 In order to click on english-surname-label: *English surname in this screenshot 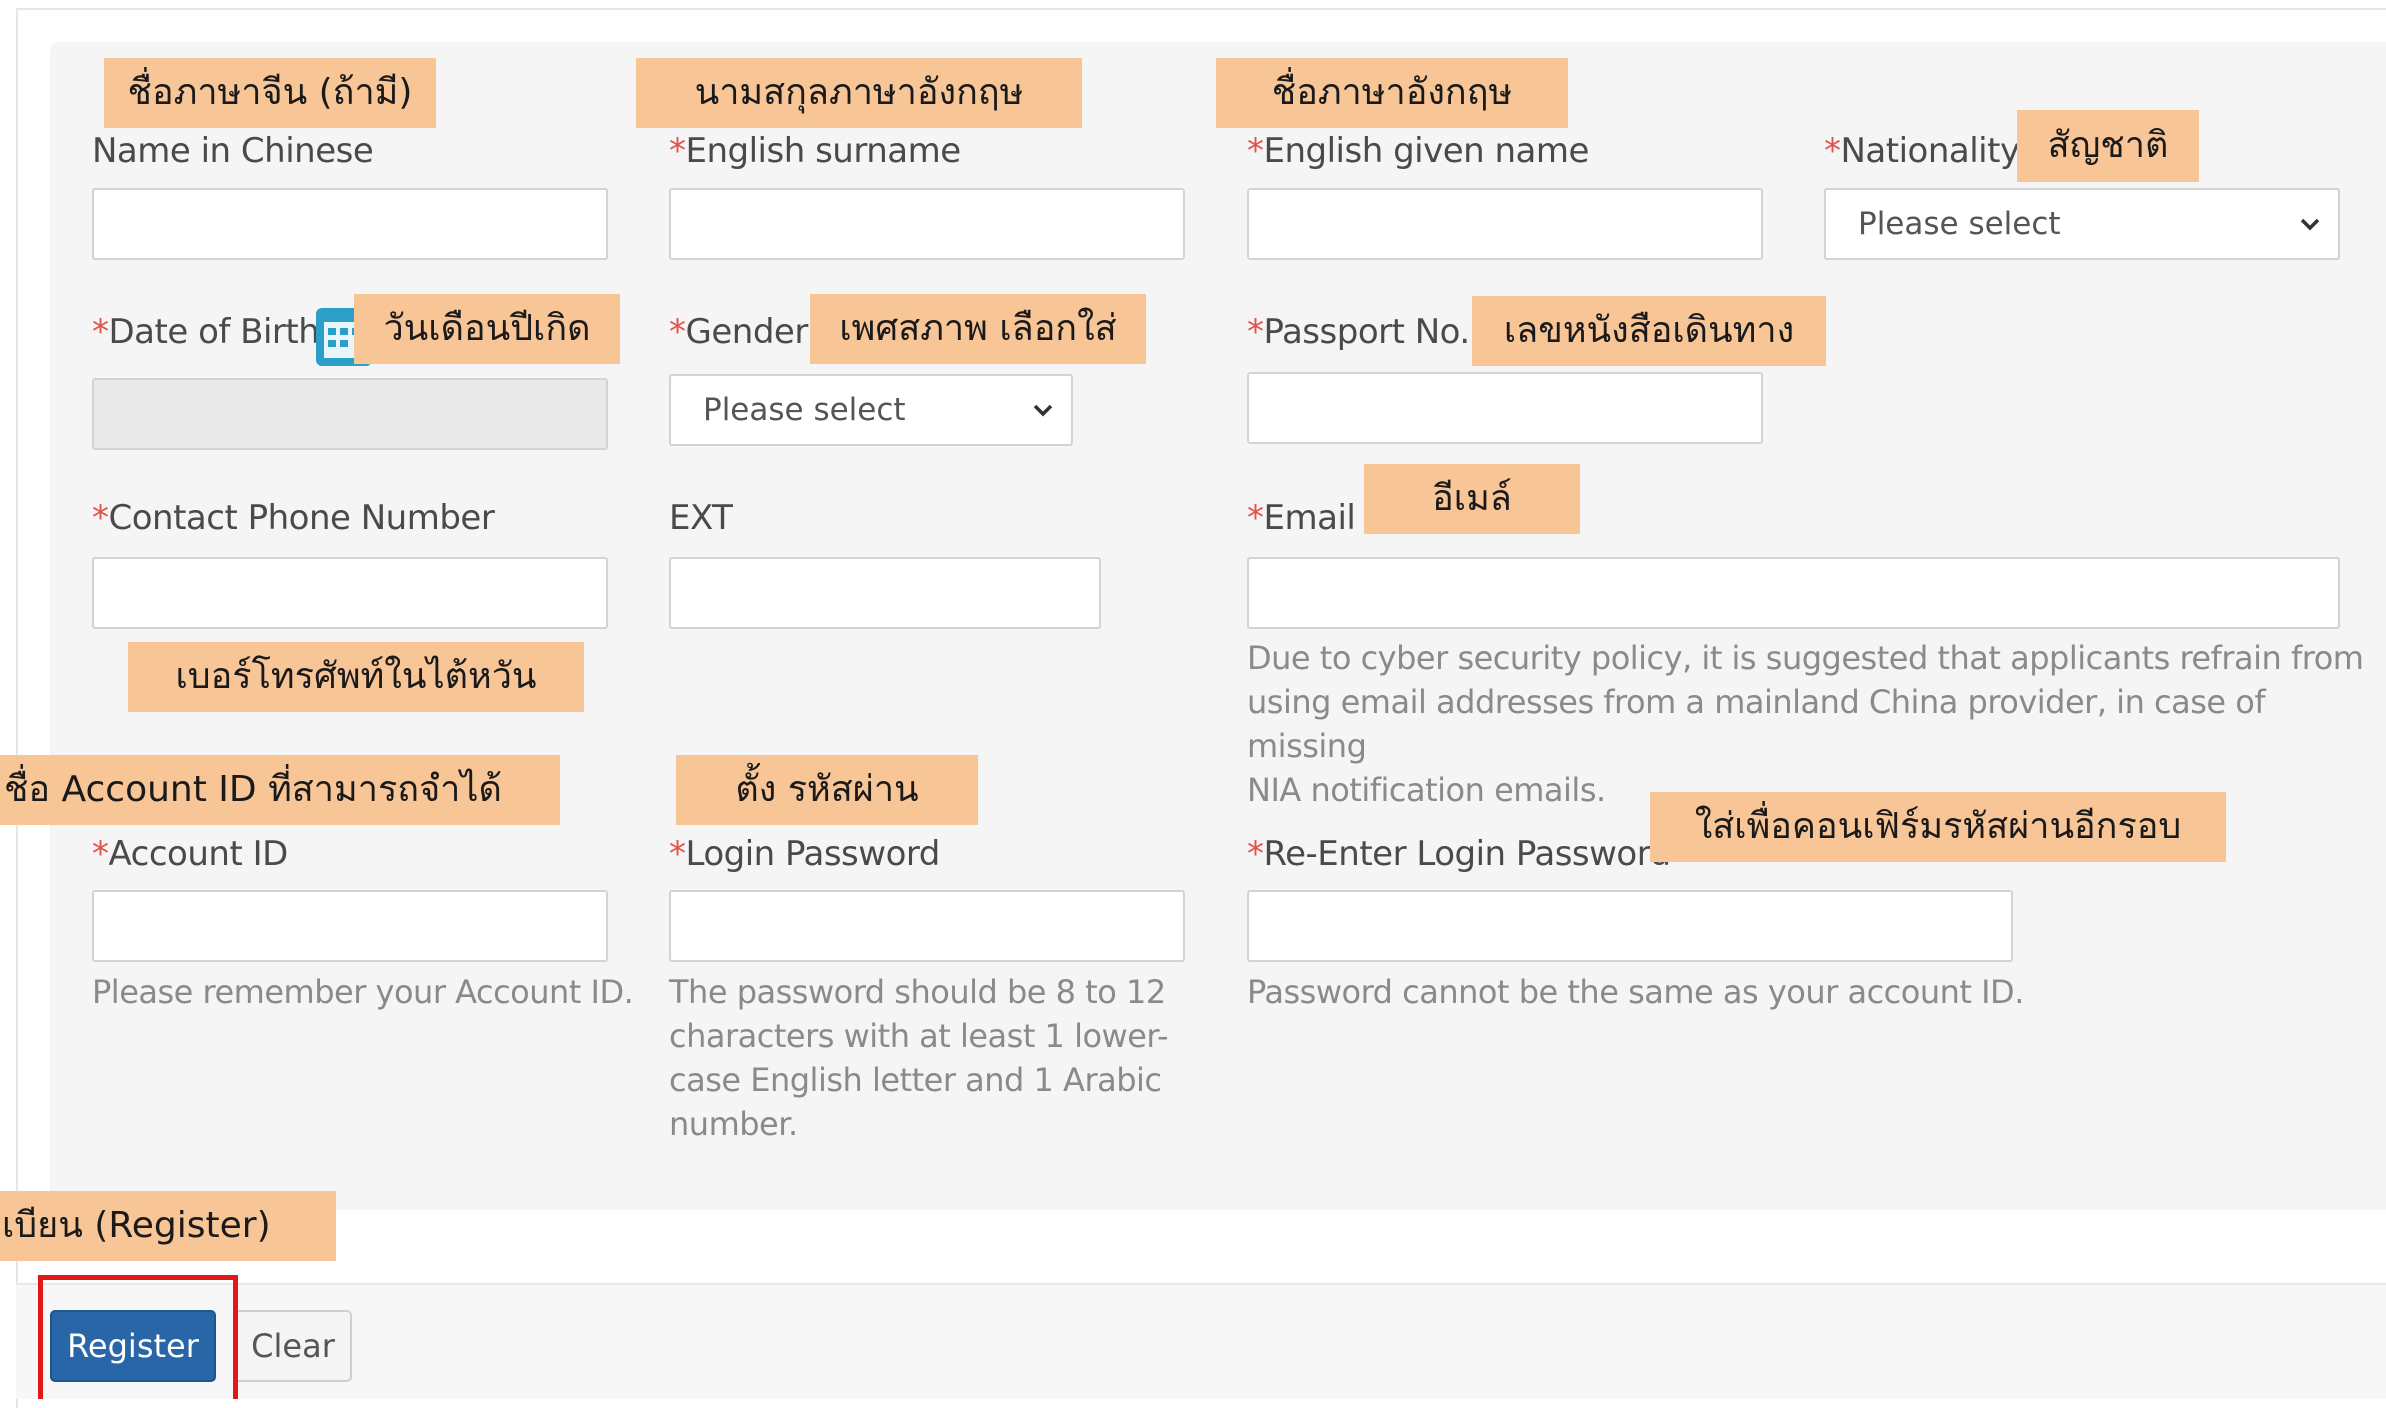, I will do `click(815, 151)`.